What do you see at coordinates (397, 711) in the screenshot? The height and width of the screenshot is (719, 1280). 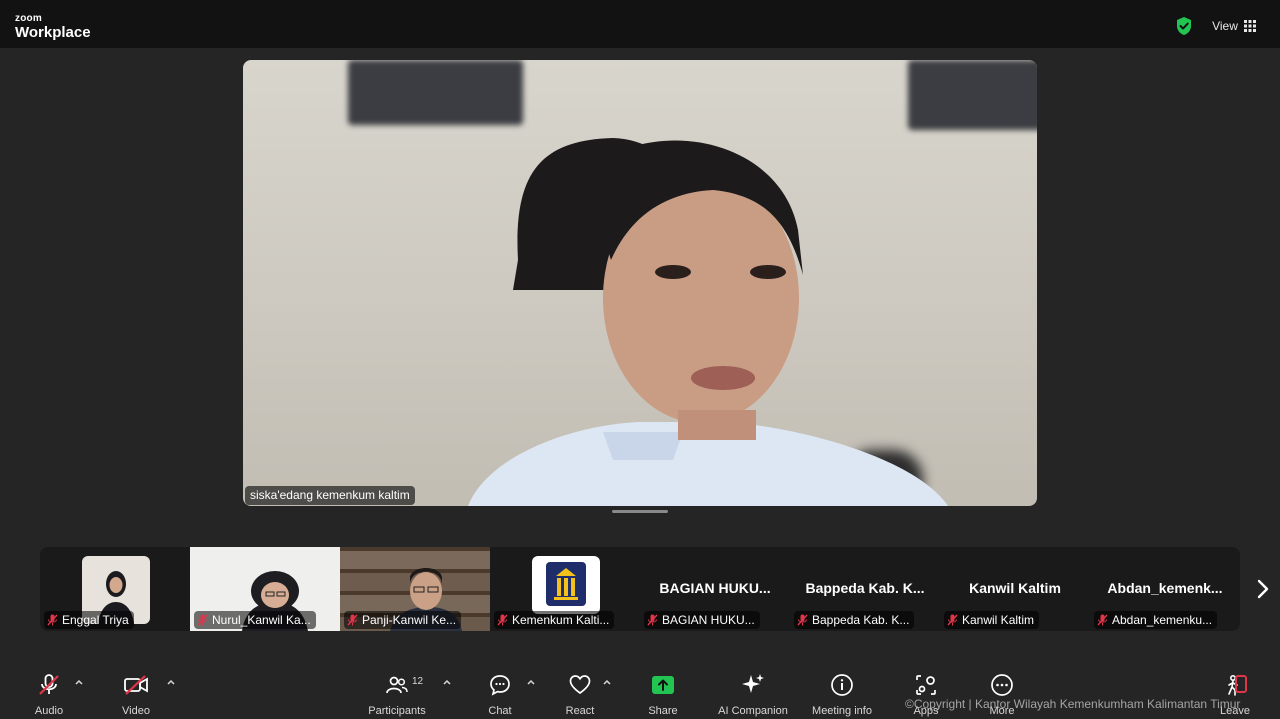 I see `participants-label: Participants` at bounding box center [397, 711].